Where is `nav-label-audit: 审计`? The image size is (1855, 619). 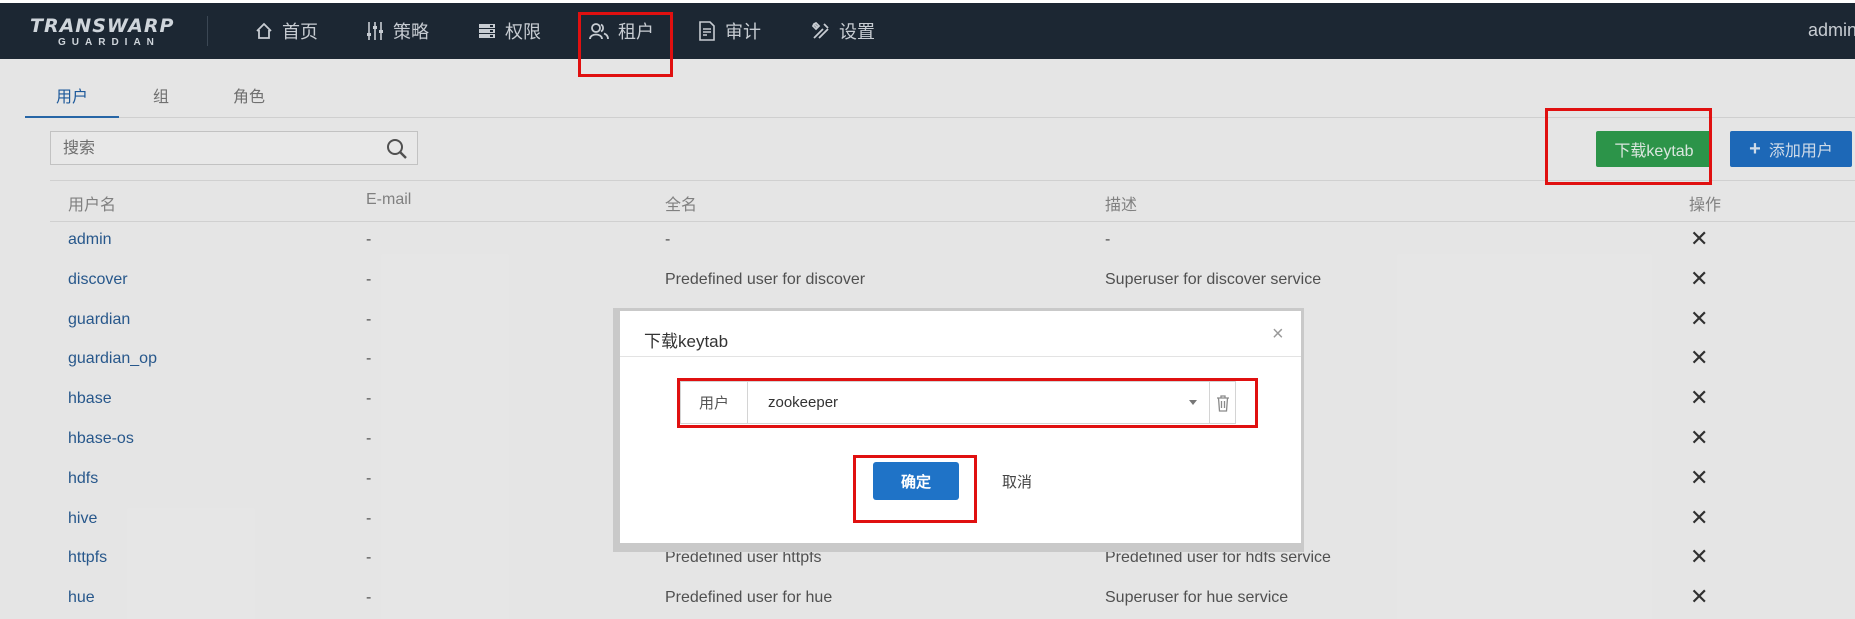 nav-label-audit: 审计 is located at coordinates (743, 32).